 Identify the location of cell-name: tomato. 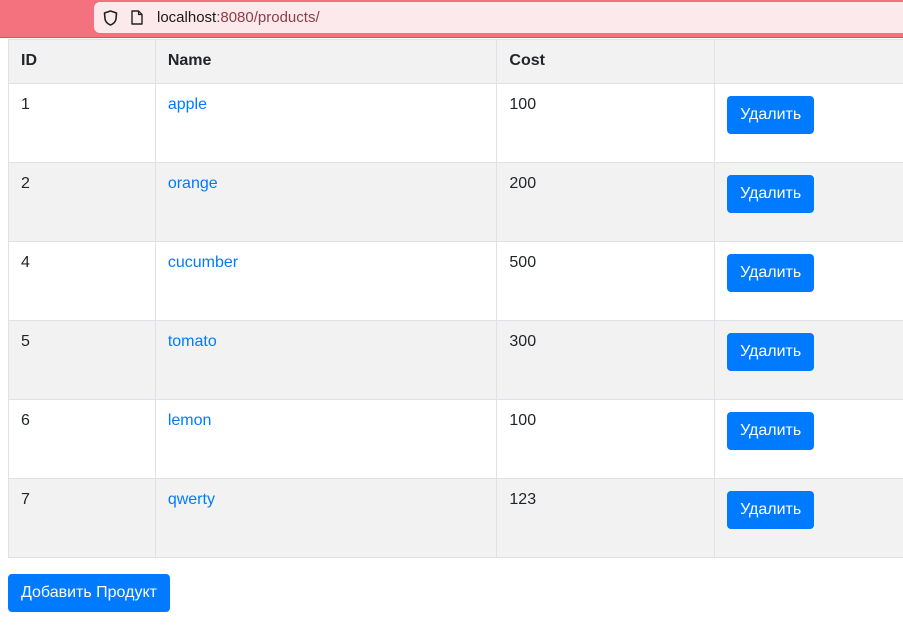
(326, 360).